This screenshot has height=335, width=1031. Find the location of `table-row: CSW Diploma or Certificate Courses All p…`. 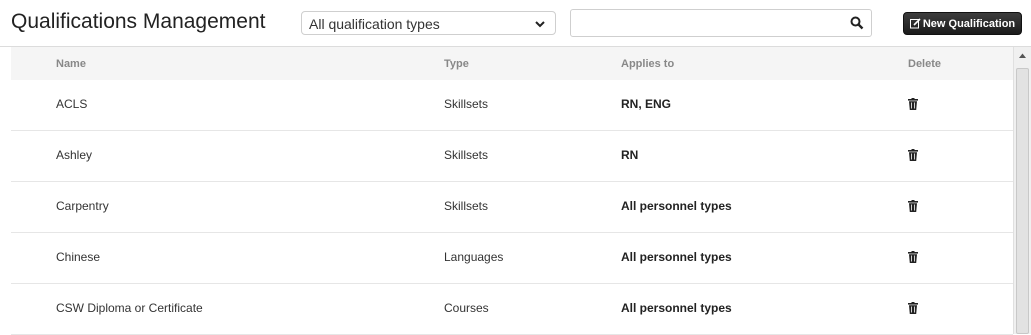

table-row: CSW Diploma or Certificate Courses All p… is located at coordinates (512, 309).